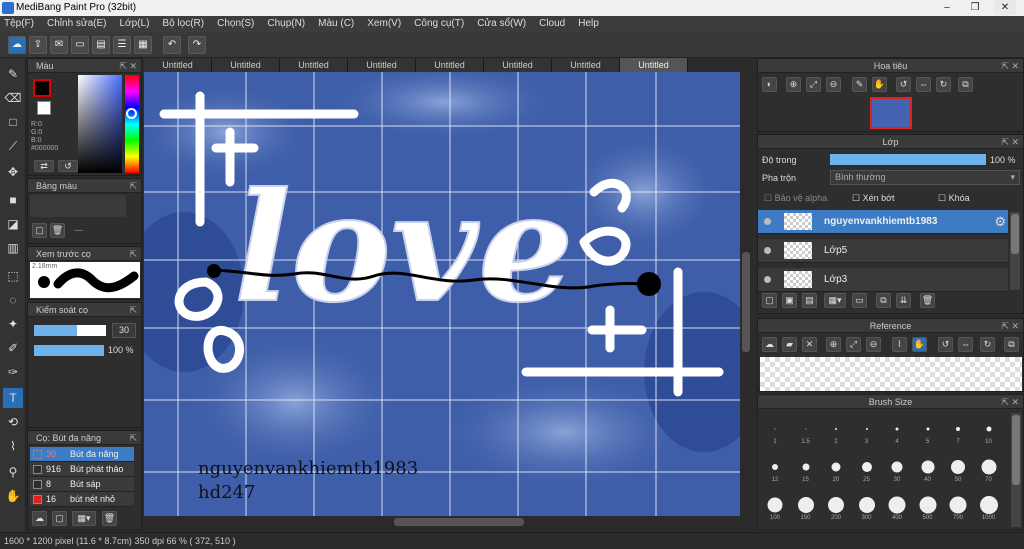 This screenshot has width=1024, height=549. What do you see at coordinates (806, 506) in the screenshot?
I see `brush-size-option: 150` at bounding box center [806, 506].